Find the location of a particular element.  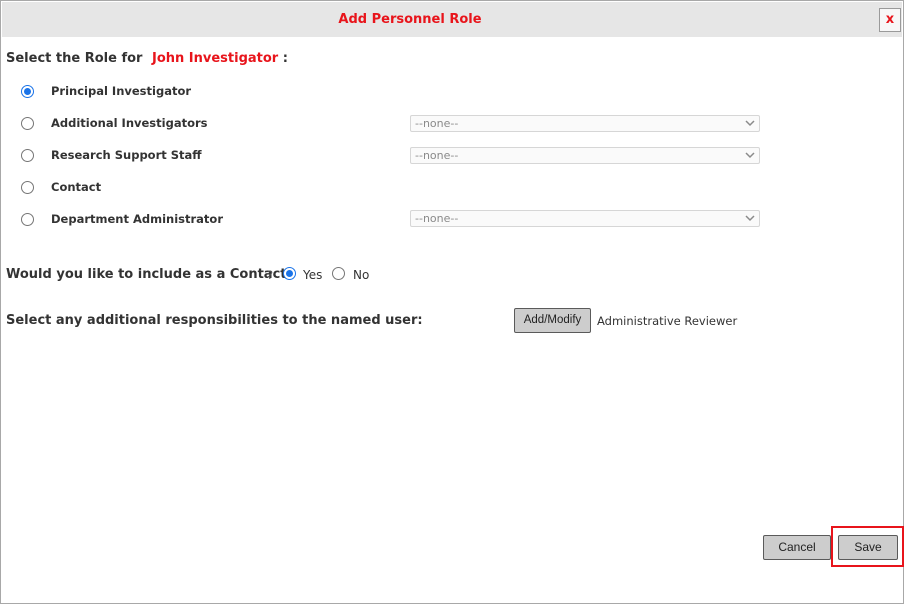

close-button: x is located at coordinates (890, 20).